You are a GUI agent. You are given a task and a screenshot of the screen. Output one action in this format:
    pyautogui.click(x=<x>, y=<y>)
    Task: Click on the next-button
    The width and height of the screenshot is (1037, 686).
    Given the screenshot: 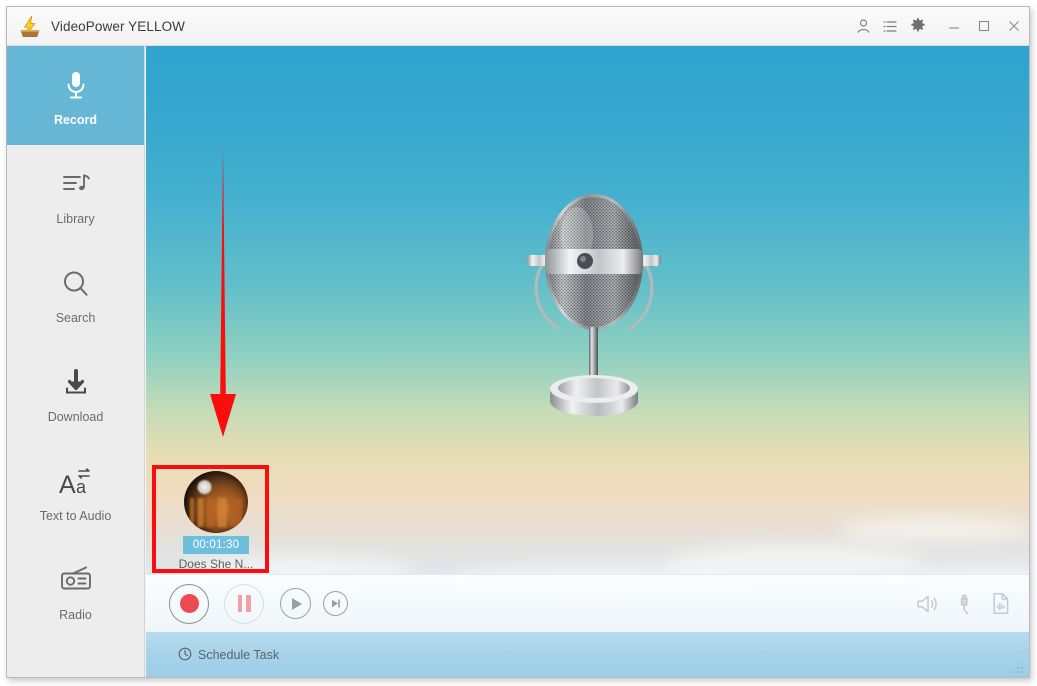 What is the action you would take?
    pyautogui.click(x=335, y=603)
    